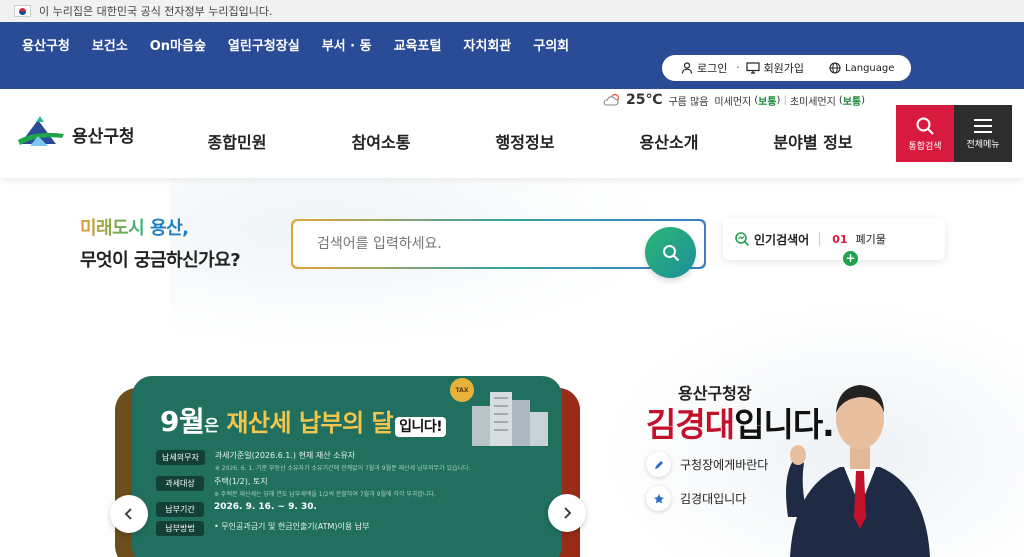 Image resolution: width=1024 pixels, height=557 pixels. Describe the element at coordinates (812, 102) in the screenshot. I see `ultrafine-dust-label: 초미세먼지` at that location.